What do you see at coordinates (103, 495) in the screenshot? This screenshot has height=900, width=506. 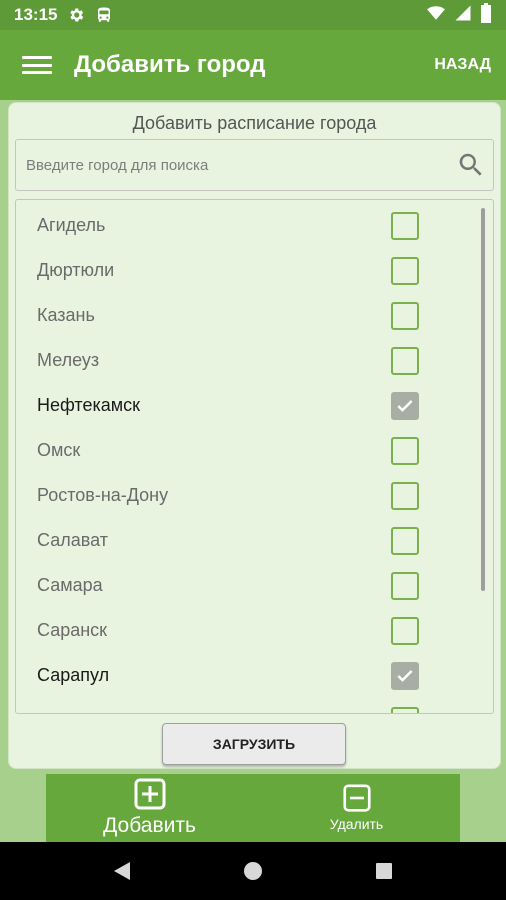 I see `city-name: Ростов-на-Дону` at bounding box center [103, 495].